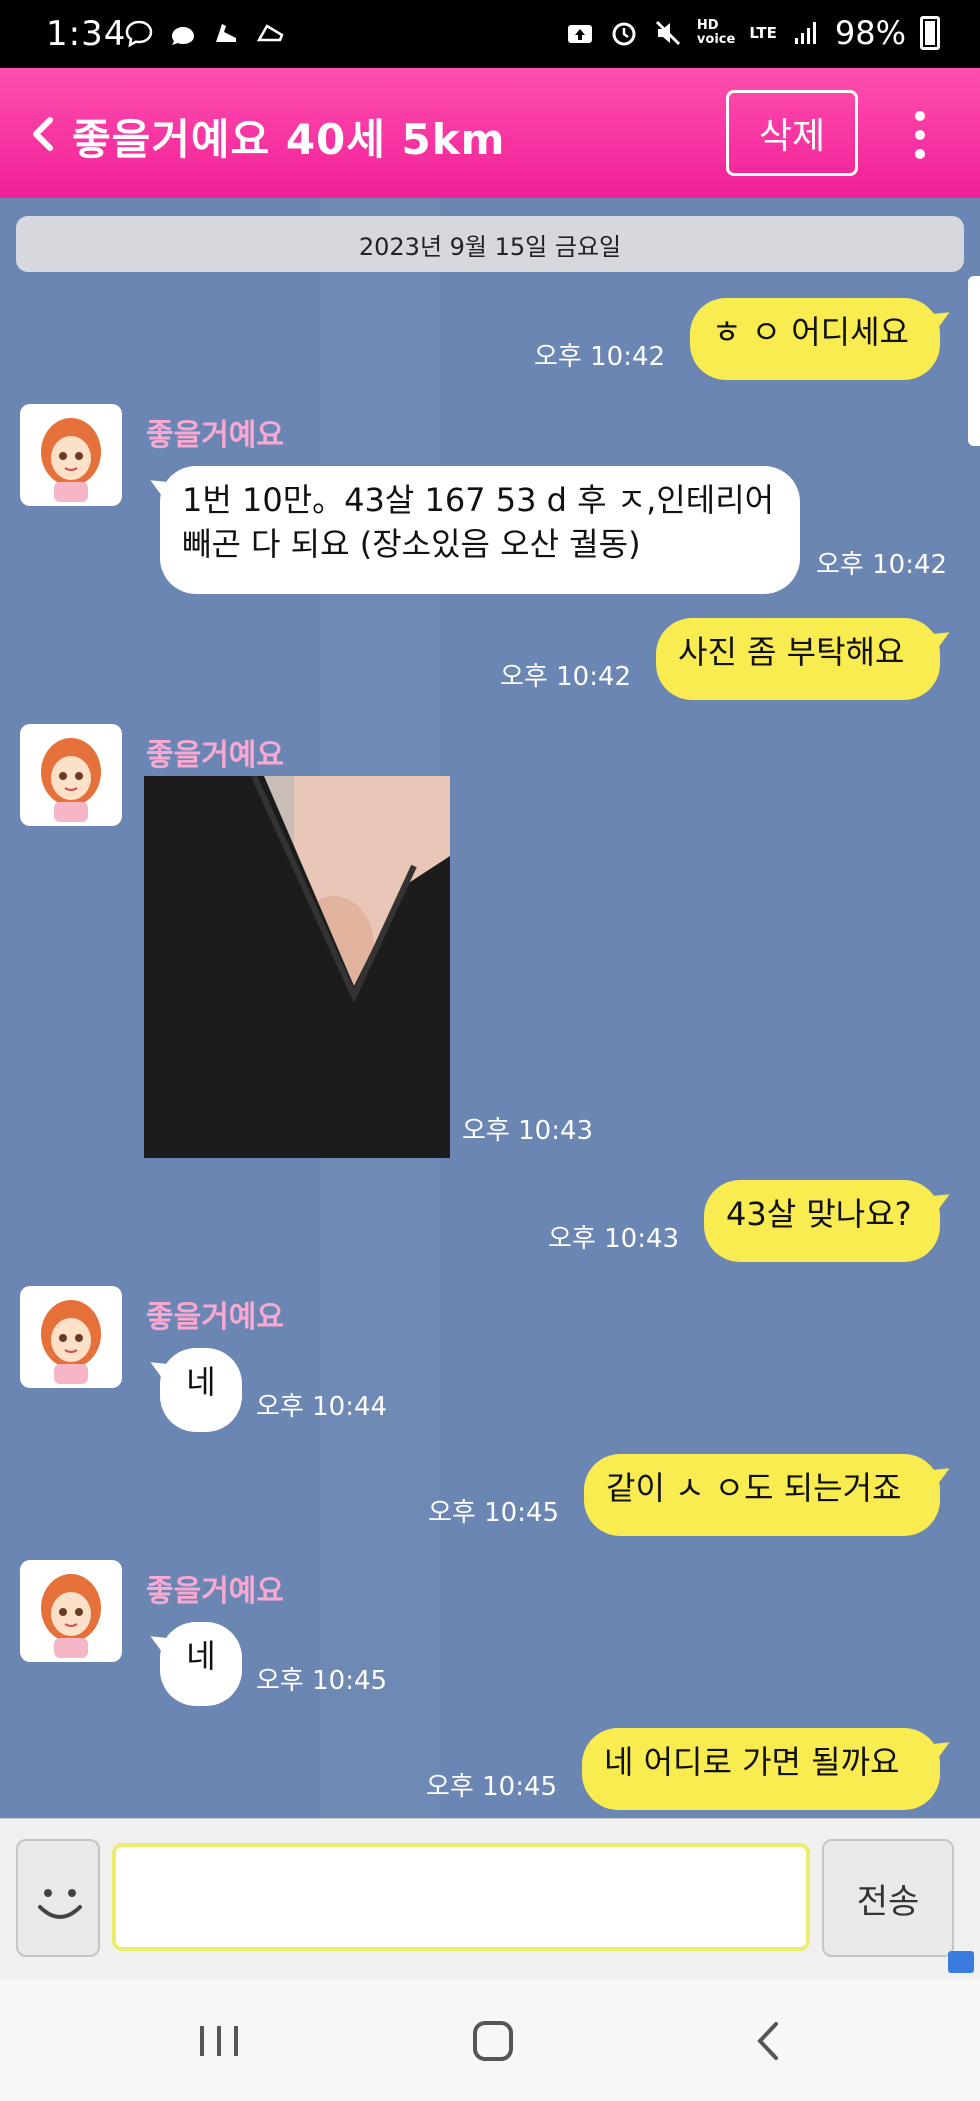 The image size is (980, 2101). I want to click on lte-label: LTE, so click(763, 33).